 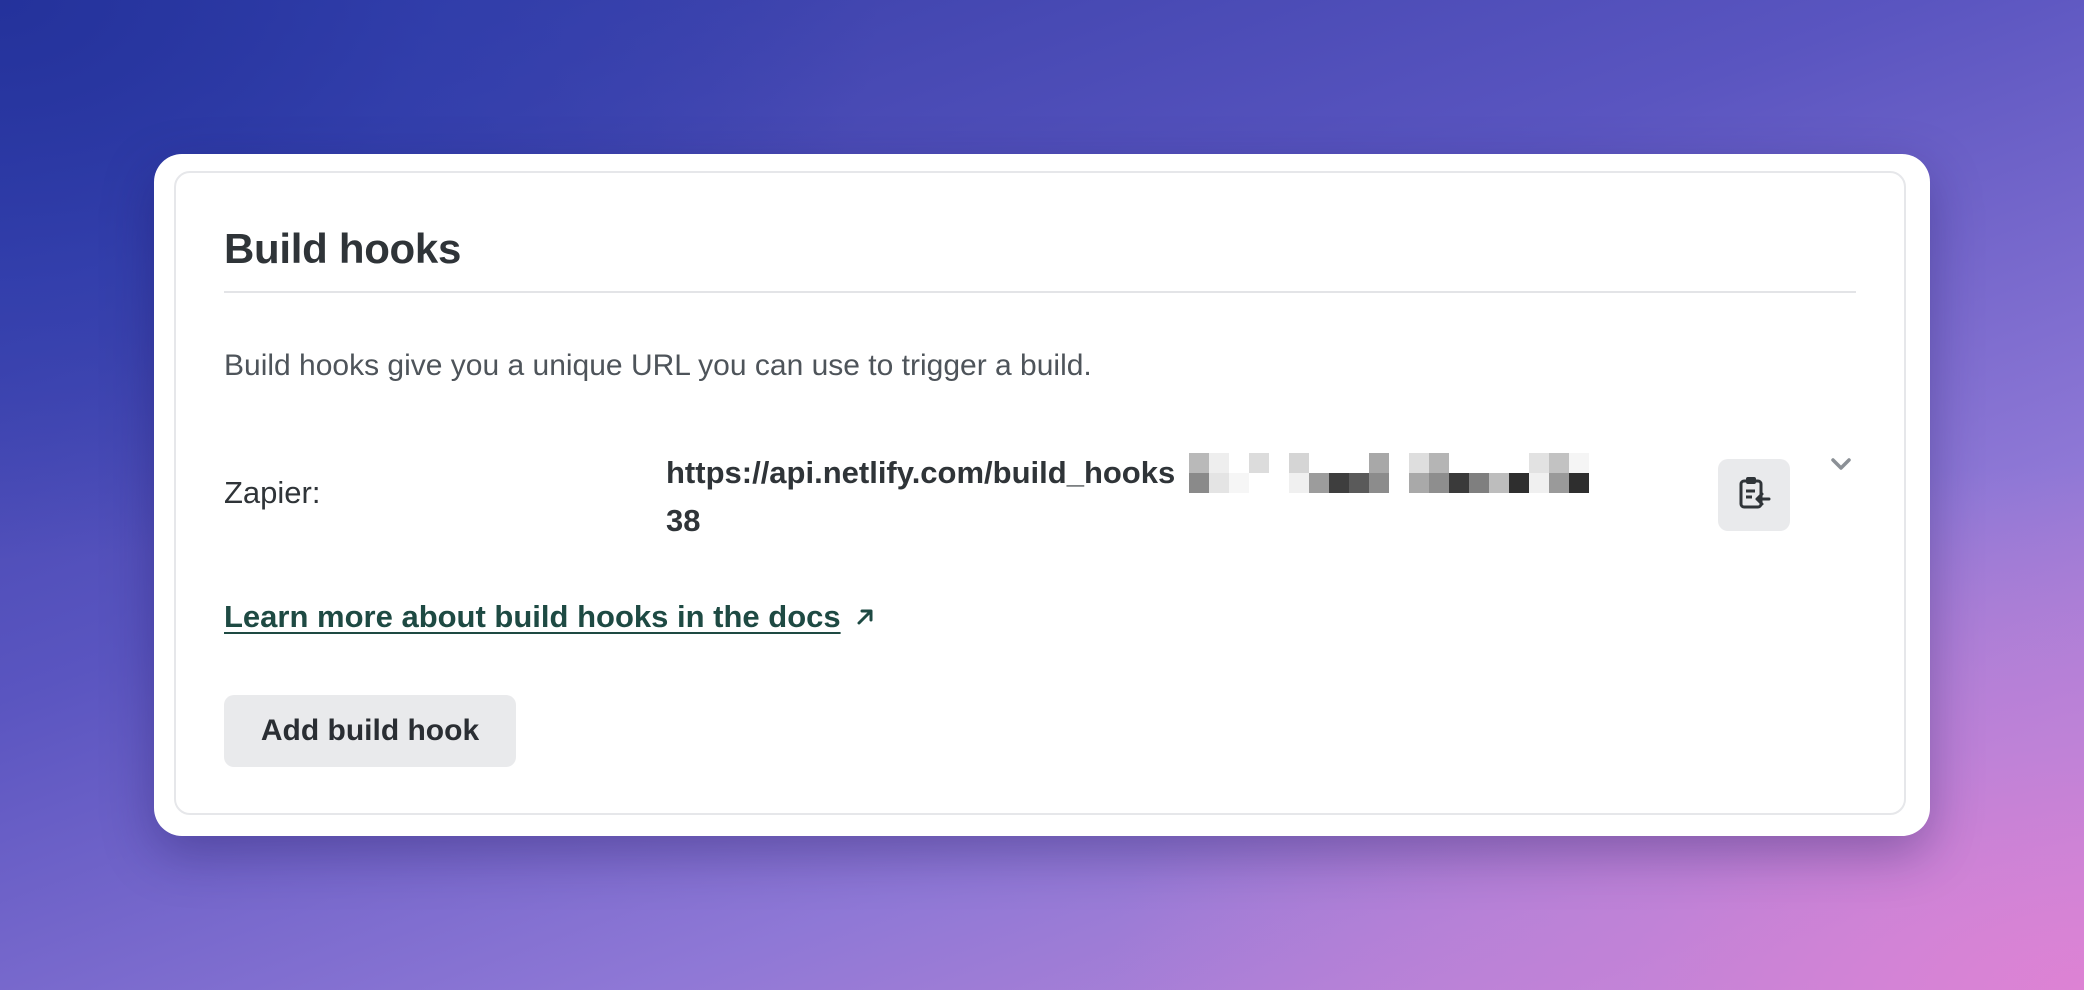 I want to click on external-arrow-icon, so click(x=865, y=617).